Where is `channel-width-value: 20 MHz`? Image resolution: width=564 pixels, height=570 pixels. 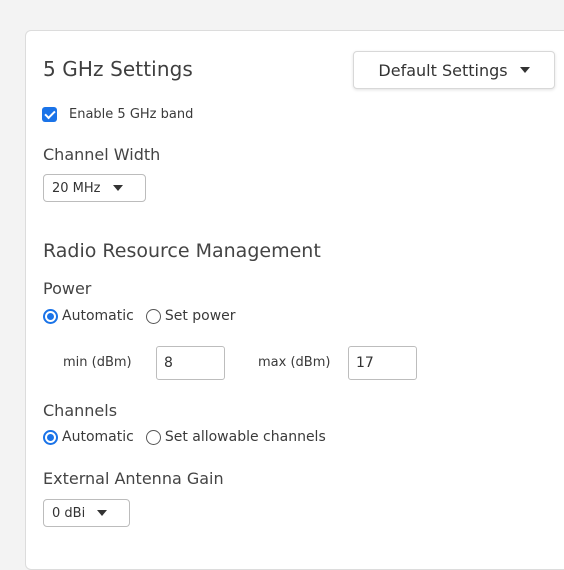 channel-width-value: 20 MHz is located at coordinates (76, 188).